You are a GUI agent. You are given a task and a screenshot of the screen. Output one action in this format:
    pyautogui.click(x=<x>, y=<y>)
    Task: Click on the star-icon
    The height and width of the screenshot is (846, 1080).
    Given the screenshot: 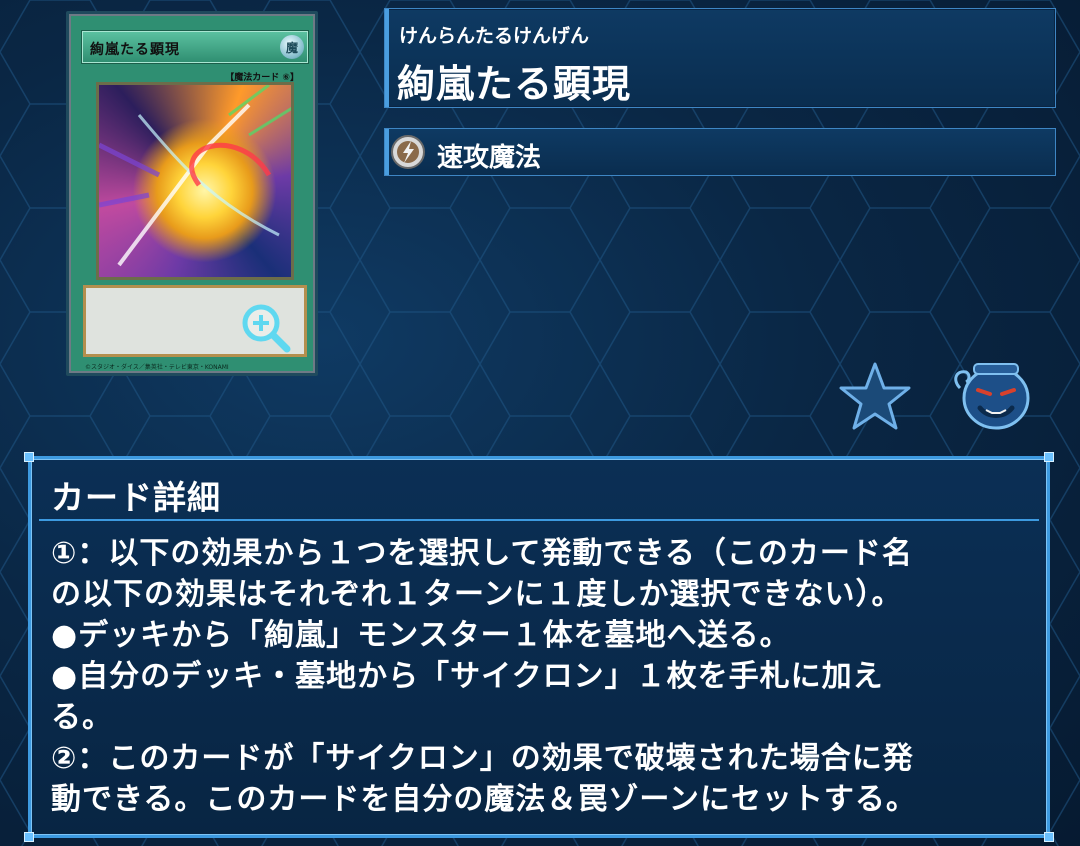 What is the action you would take?
    pyautogui.click(x=875, y=396)
    